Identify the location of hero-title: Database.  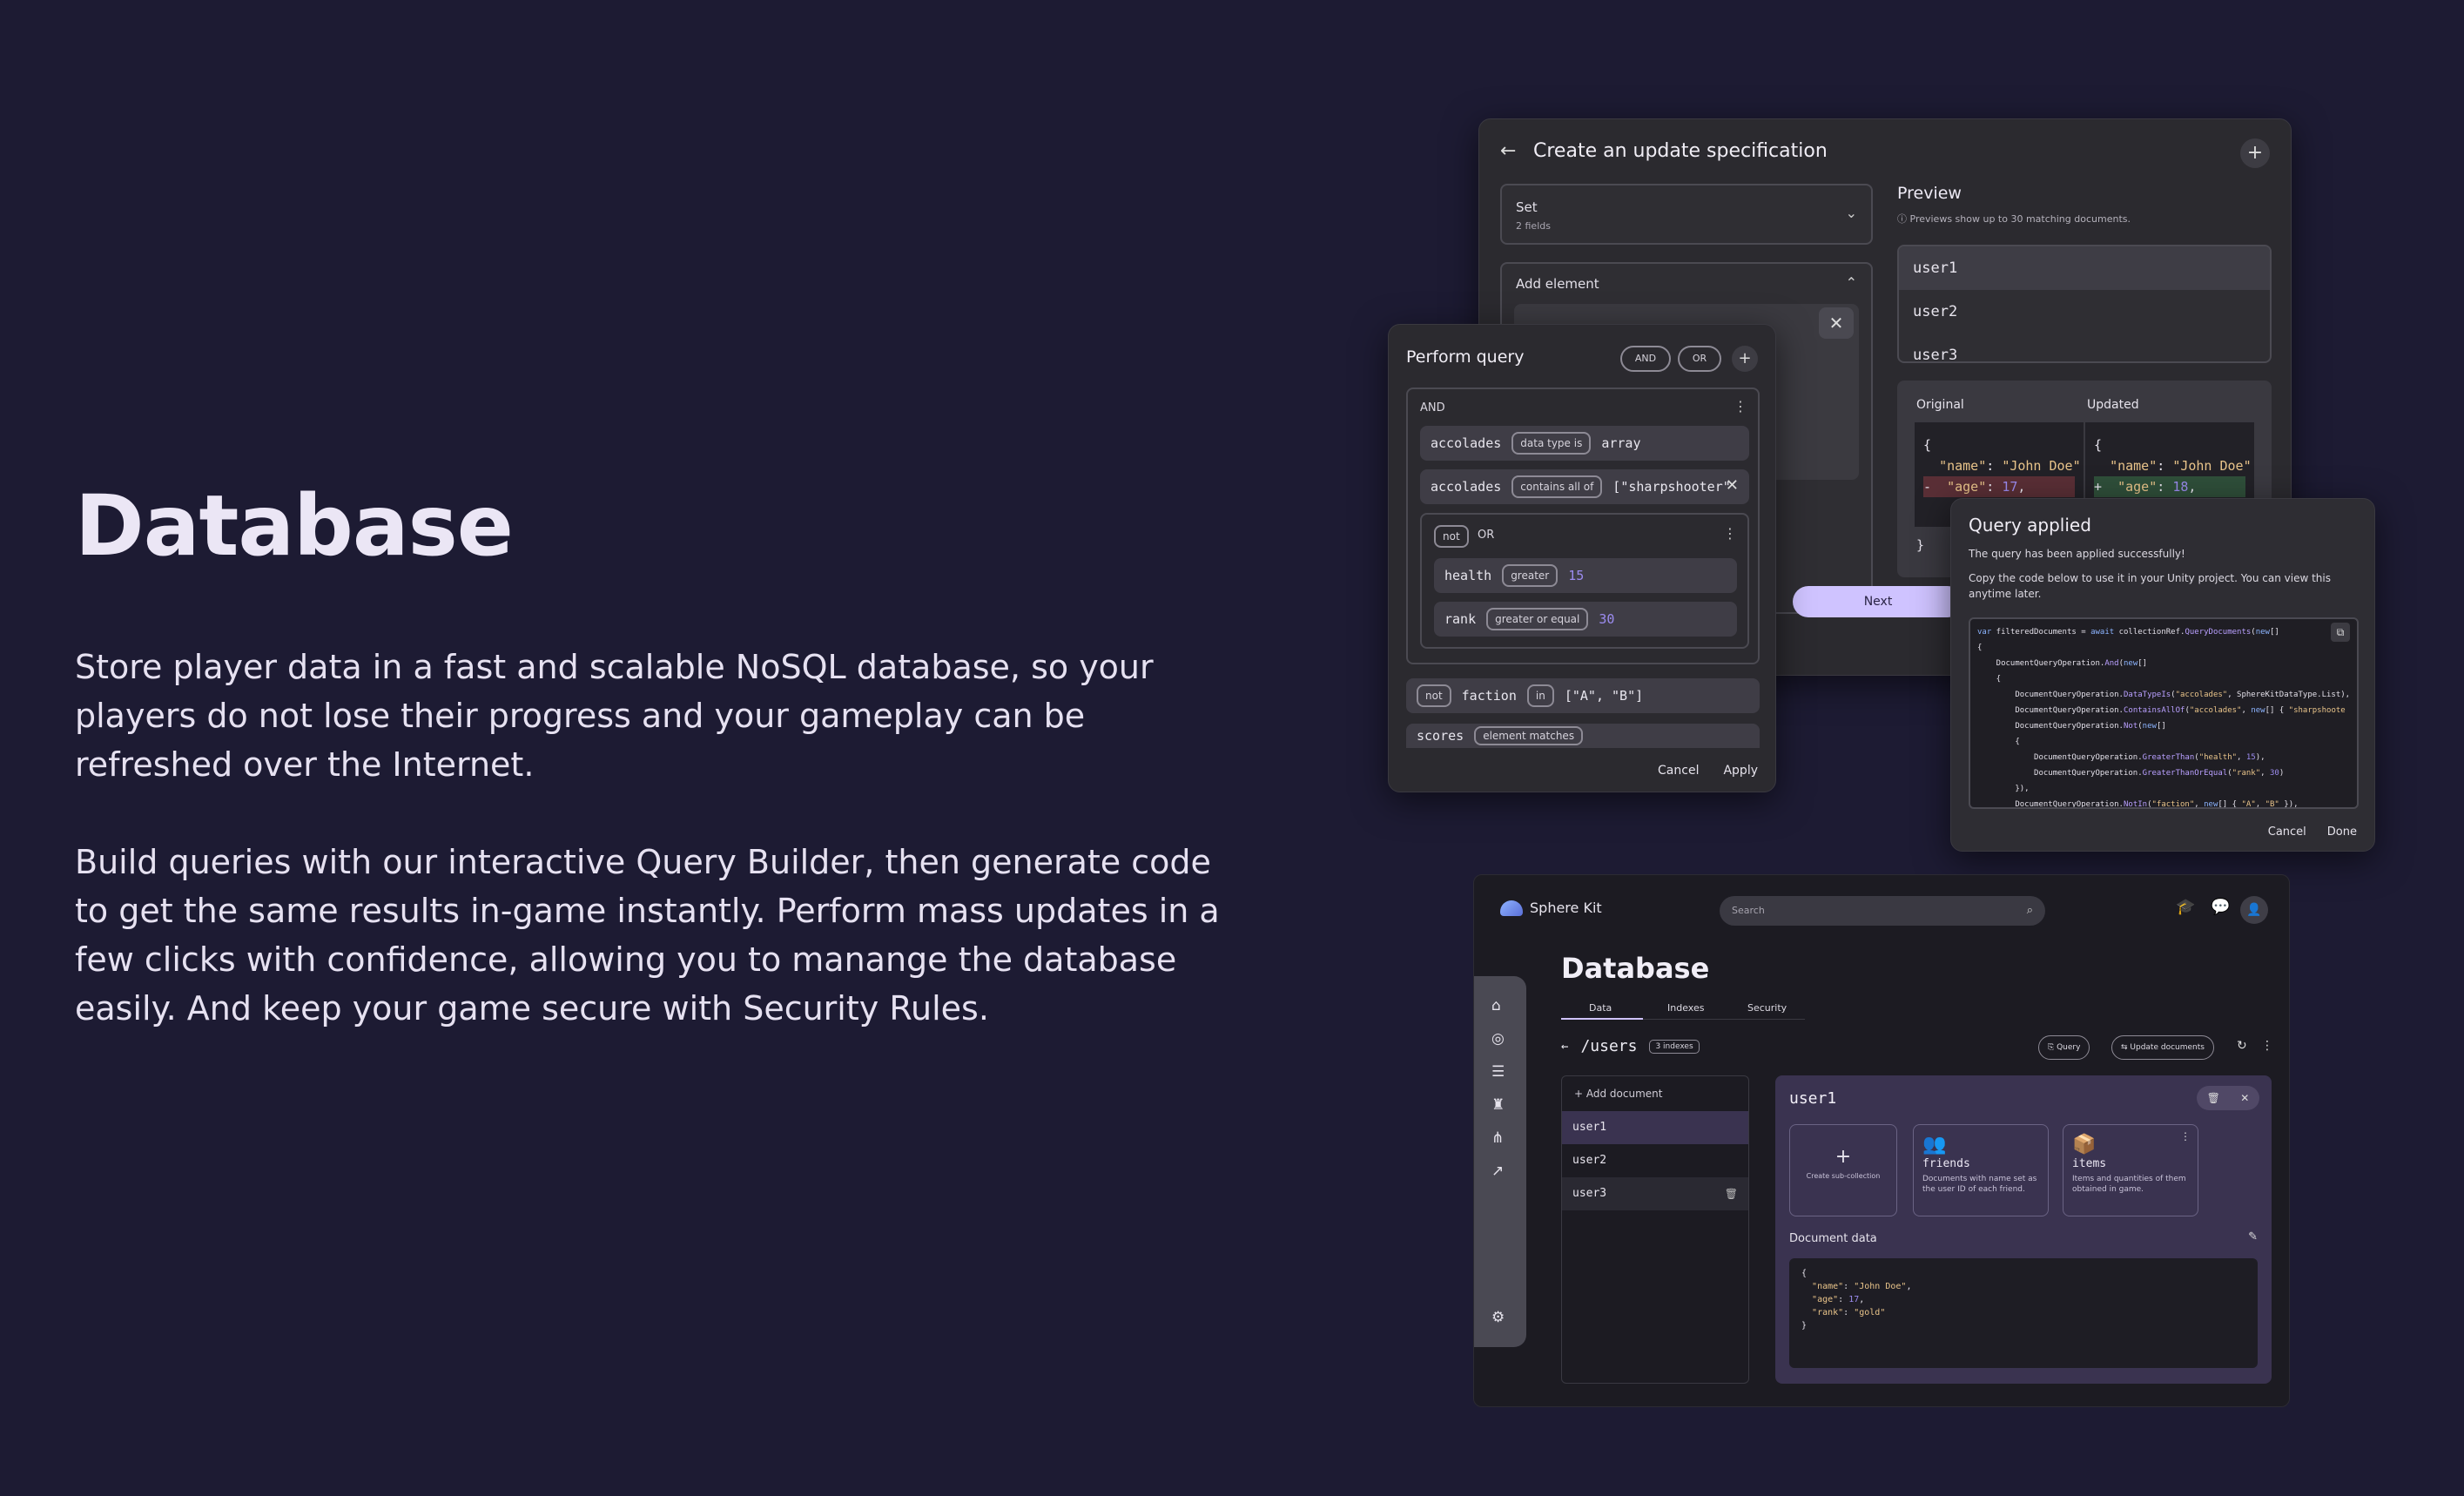
(294, 526).